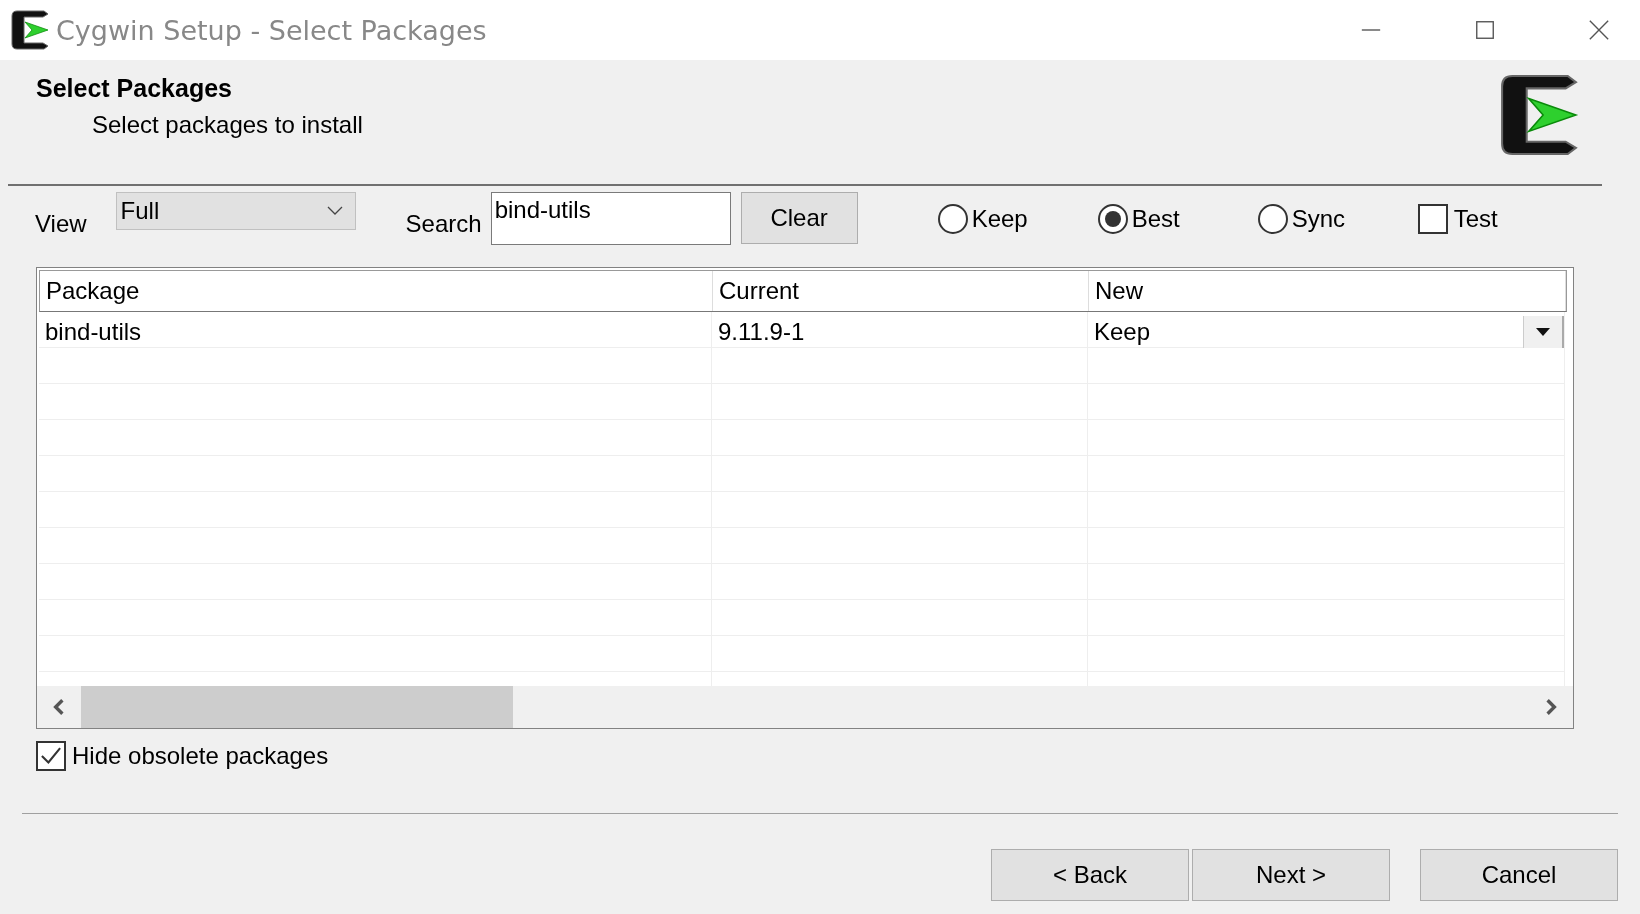  I want to click on view-dropdown: Full, so click(235, 211).